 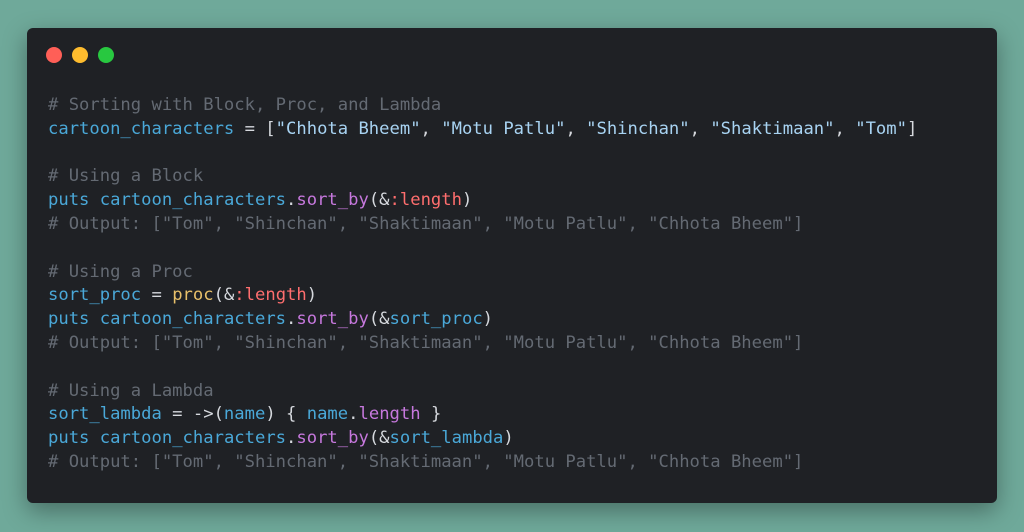 What do you see at coordinates (120, 271) in the screenshot?
I see `code-token-comment: # Using a Proc` at bounding box center [120, 271].